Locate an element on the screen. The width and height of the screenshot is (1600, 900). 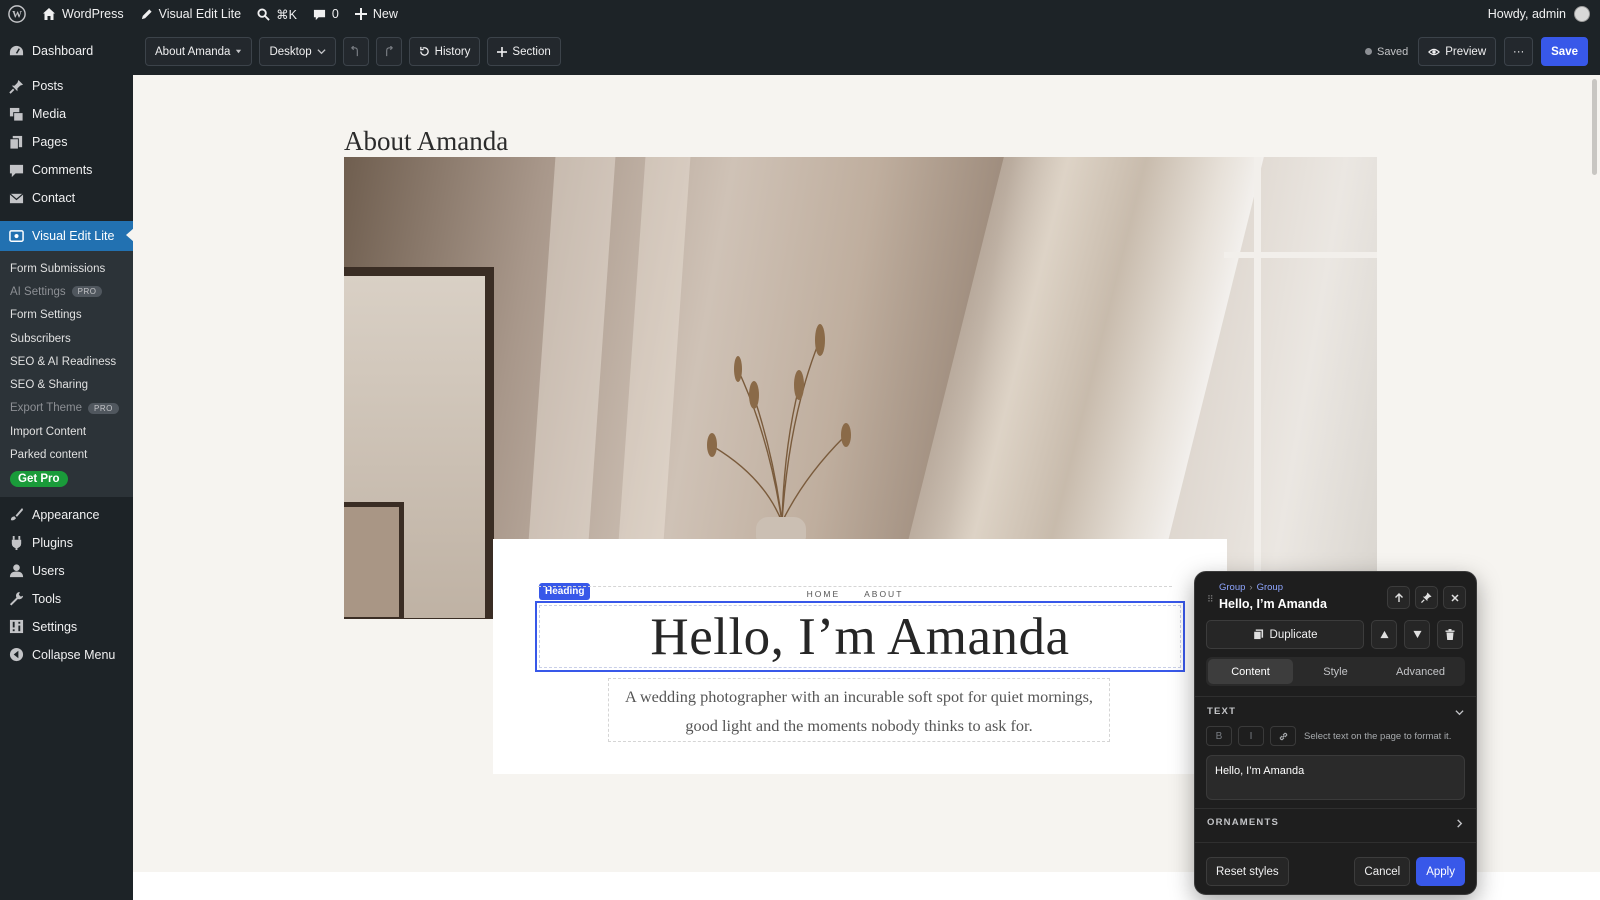
bold-button: B is located at coordinates (1219, 736).